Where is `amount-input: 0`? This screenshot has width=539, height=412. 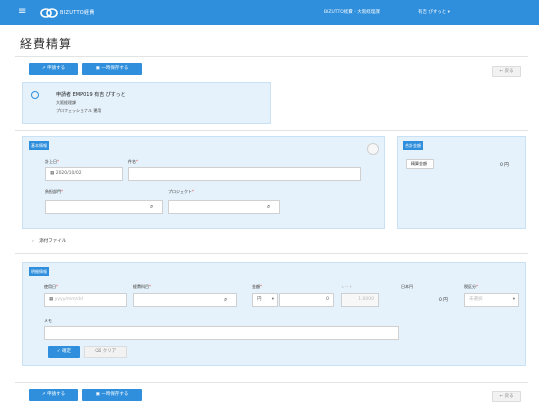 amount-input: 0 is located at coordinates (306, 300).